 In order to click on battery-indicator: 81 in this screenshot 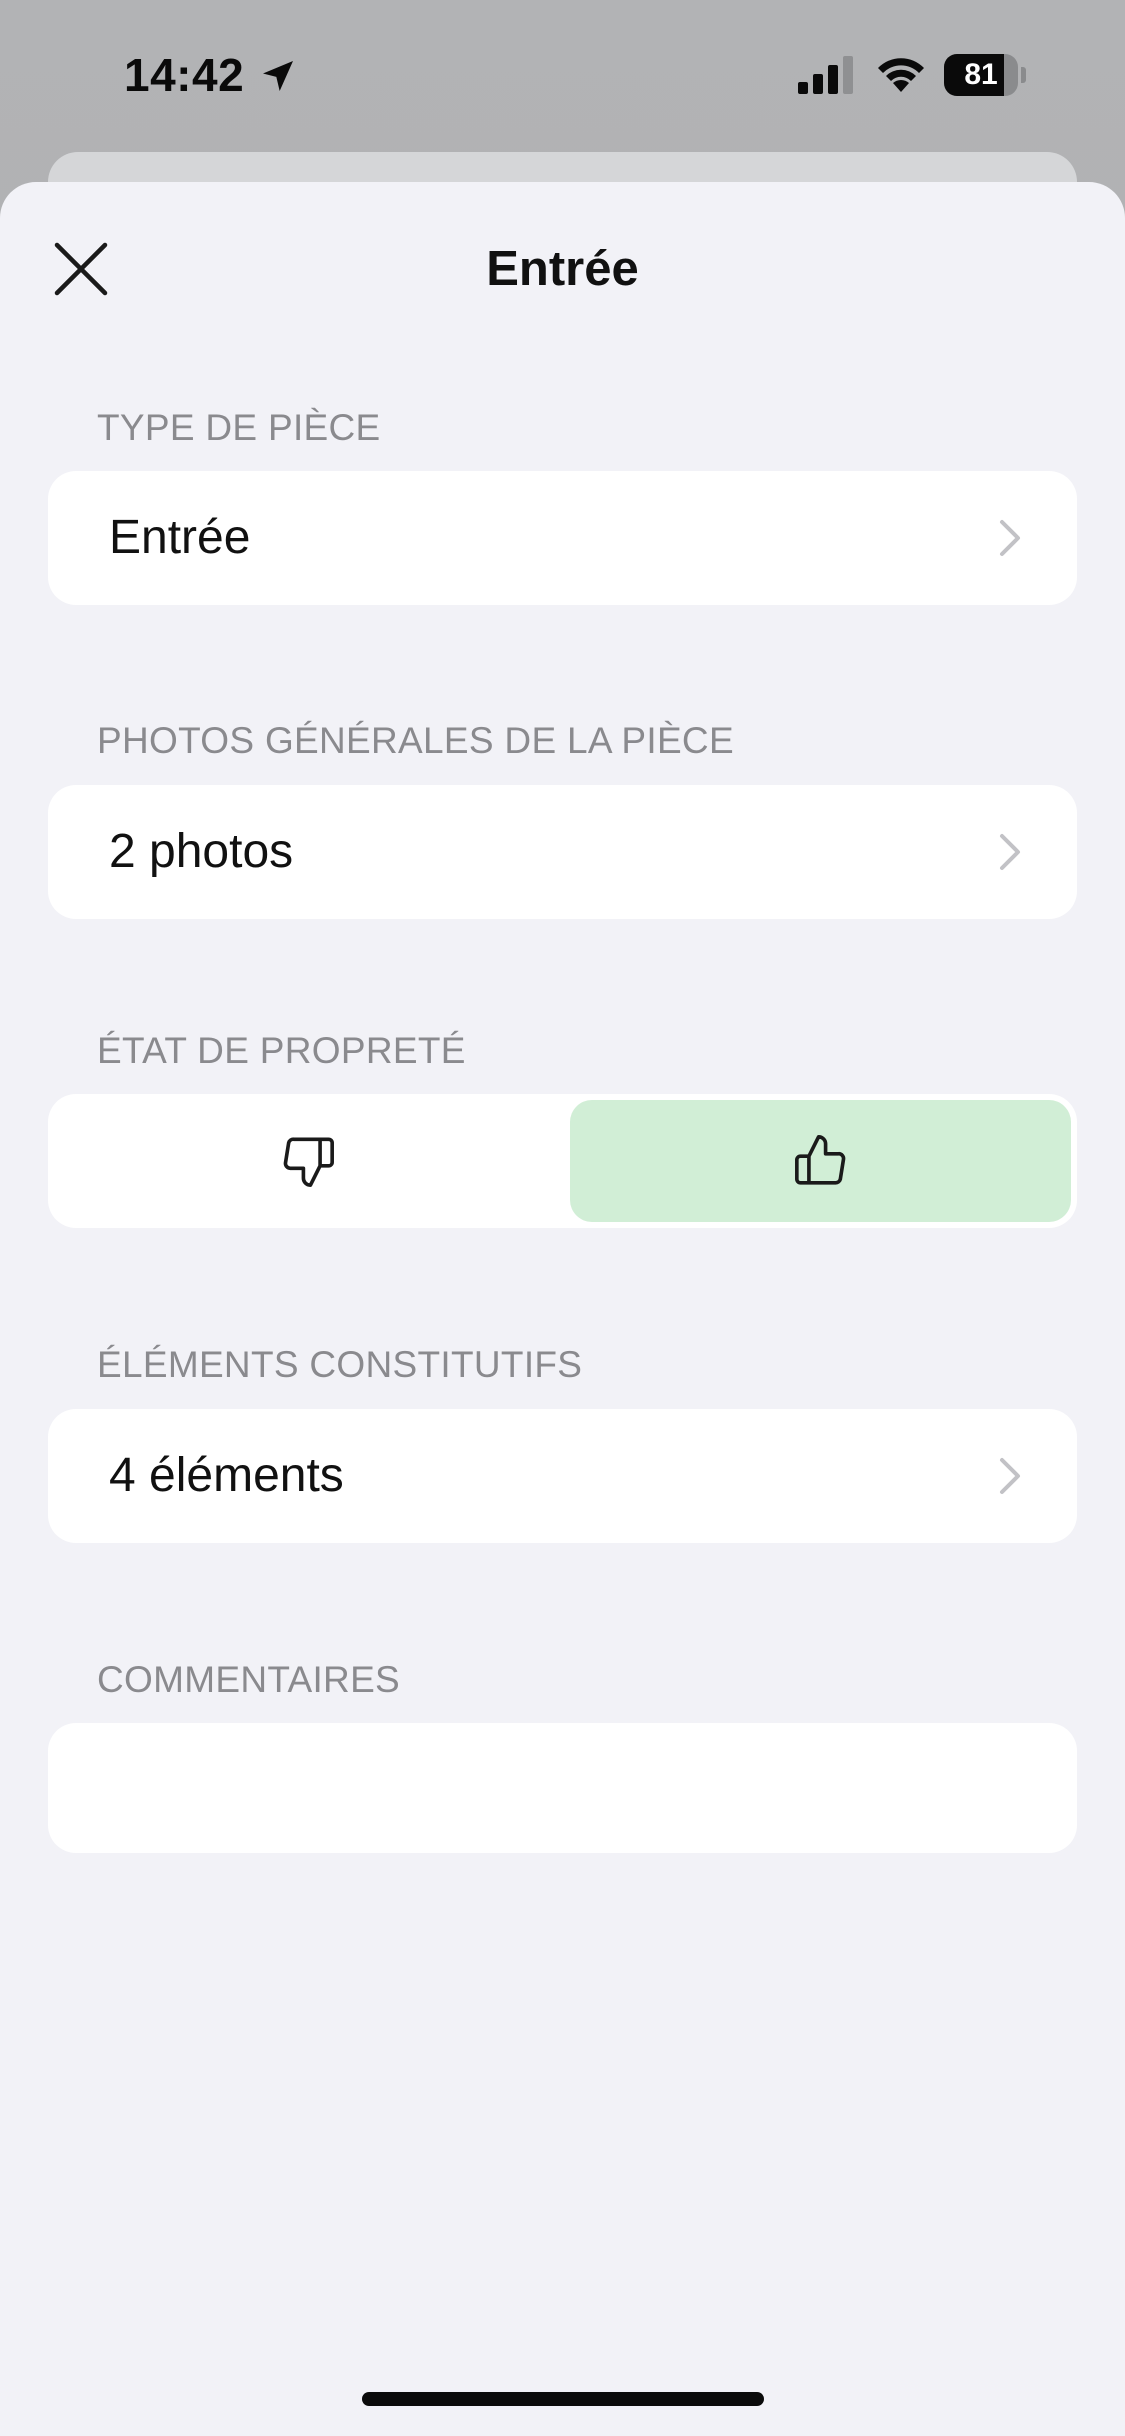, I will do `click(985, 75)`.